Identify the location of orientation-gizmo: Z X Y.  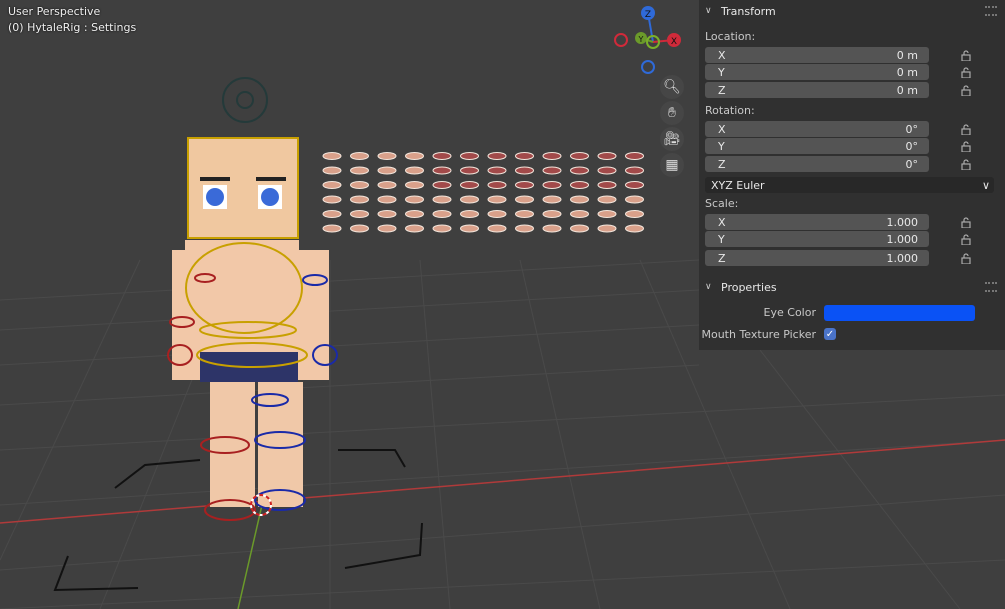
(647, 40).